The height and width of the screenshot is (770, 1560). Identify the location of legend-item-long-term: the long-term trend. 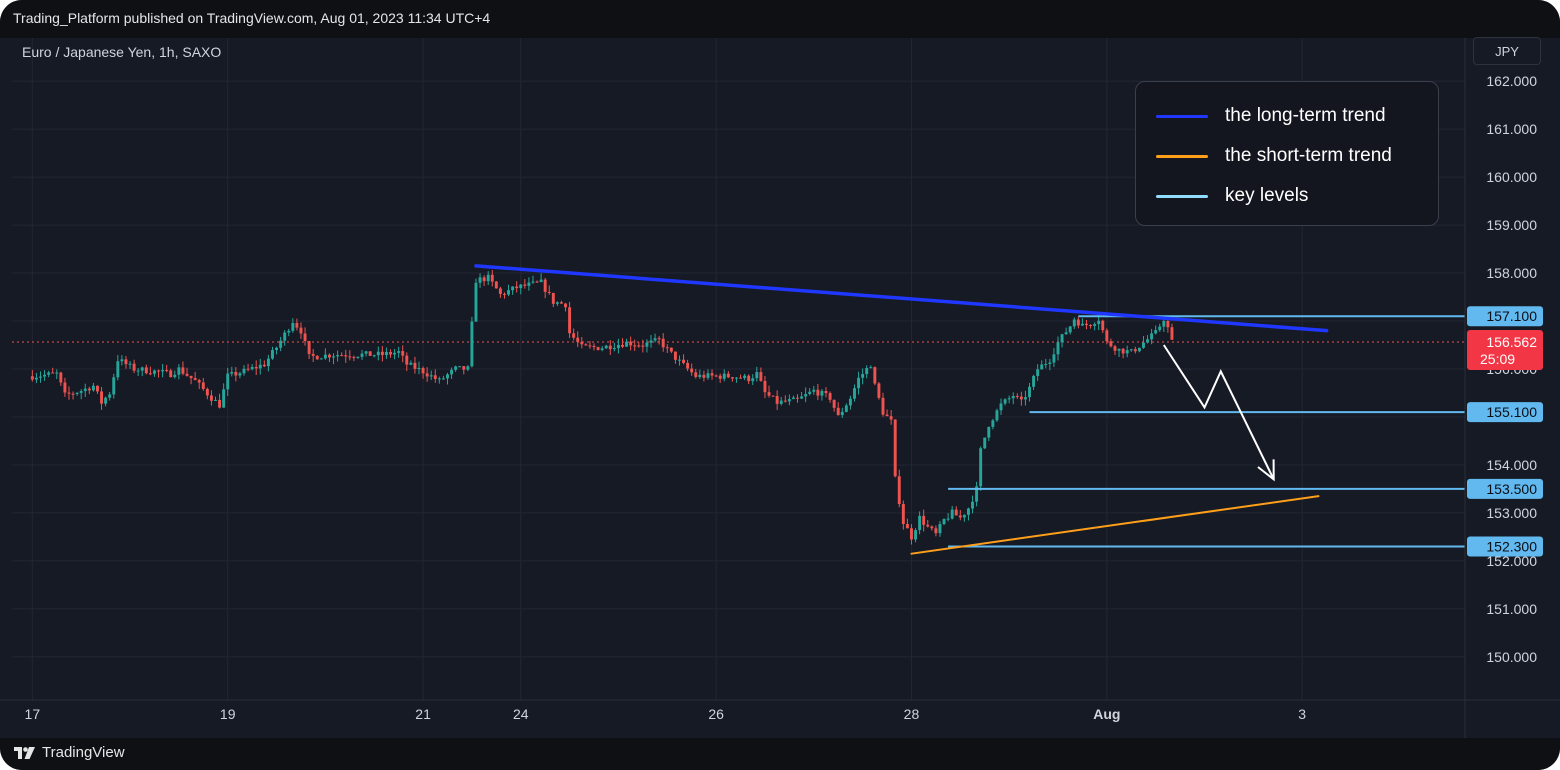
(1287, 116).